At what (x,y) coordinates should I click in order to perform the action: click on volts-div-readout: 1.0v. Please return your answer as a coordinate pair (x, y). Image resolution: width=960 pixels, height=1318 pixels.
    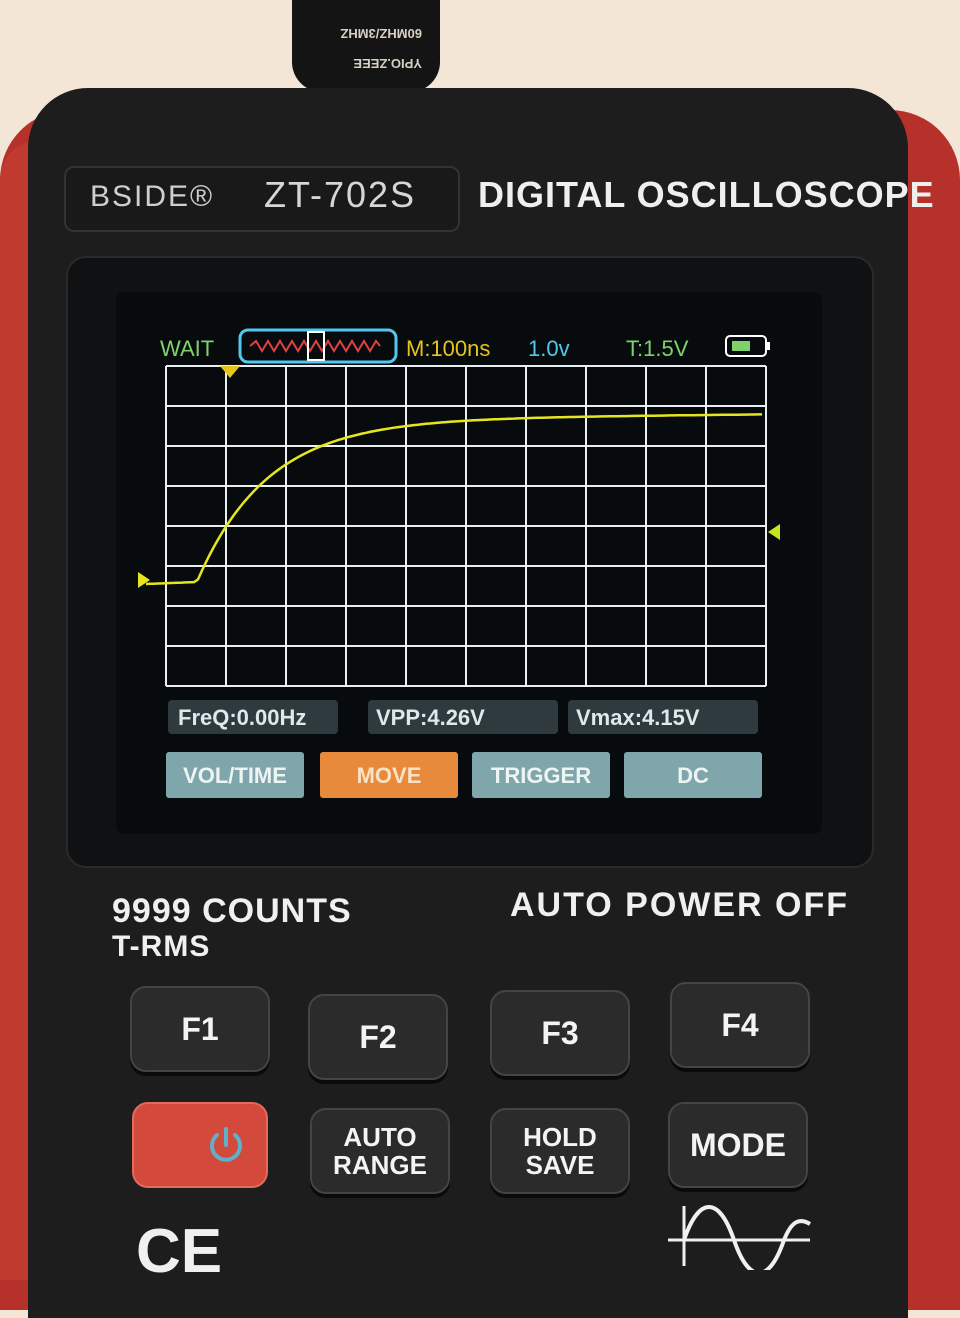
    Looking at the image, I should click on (549, 348).